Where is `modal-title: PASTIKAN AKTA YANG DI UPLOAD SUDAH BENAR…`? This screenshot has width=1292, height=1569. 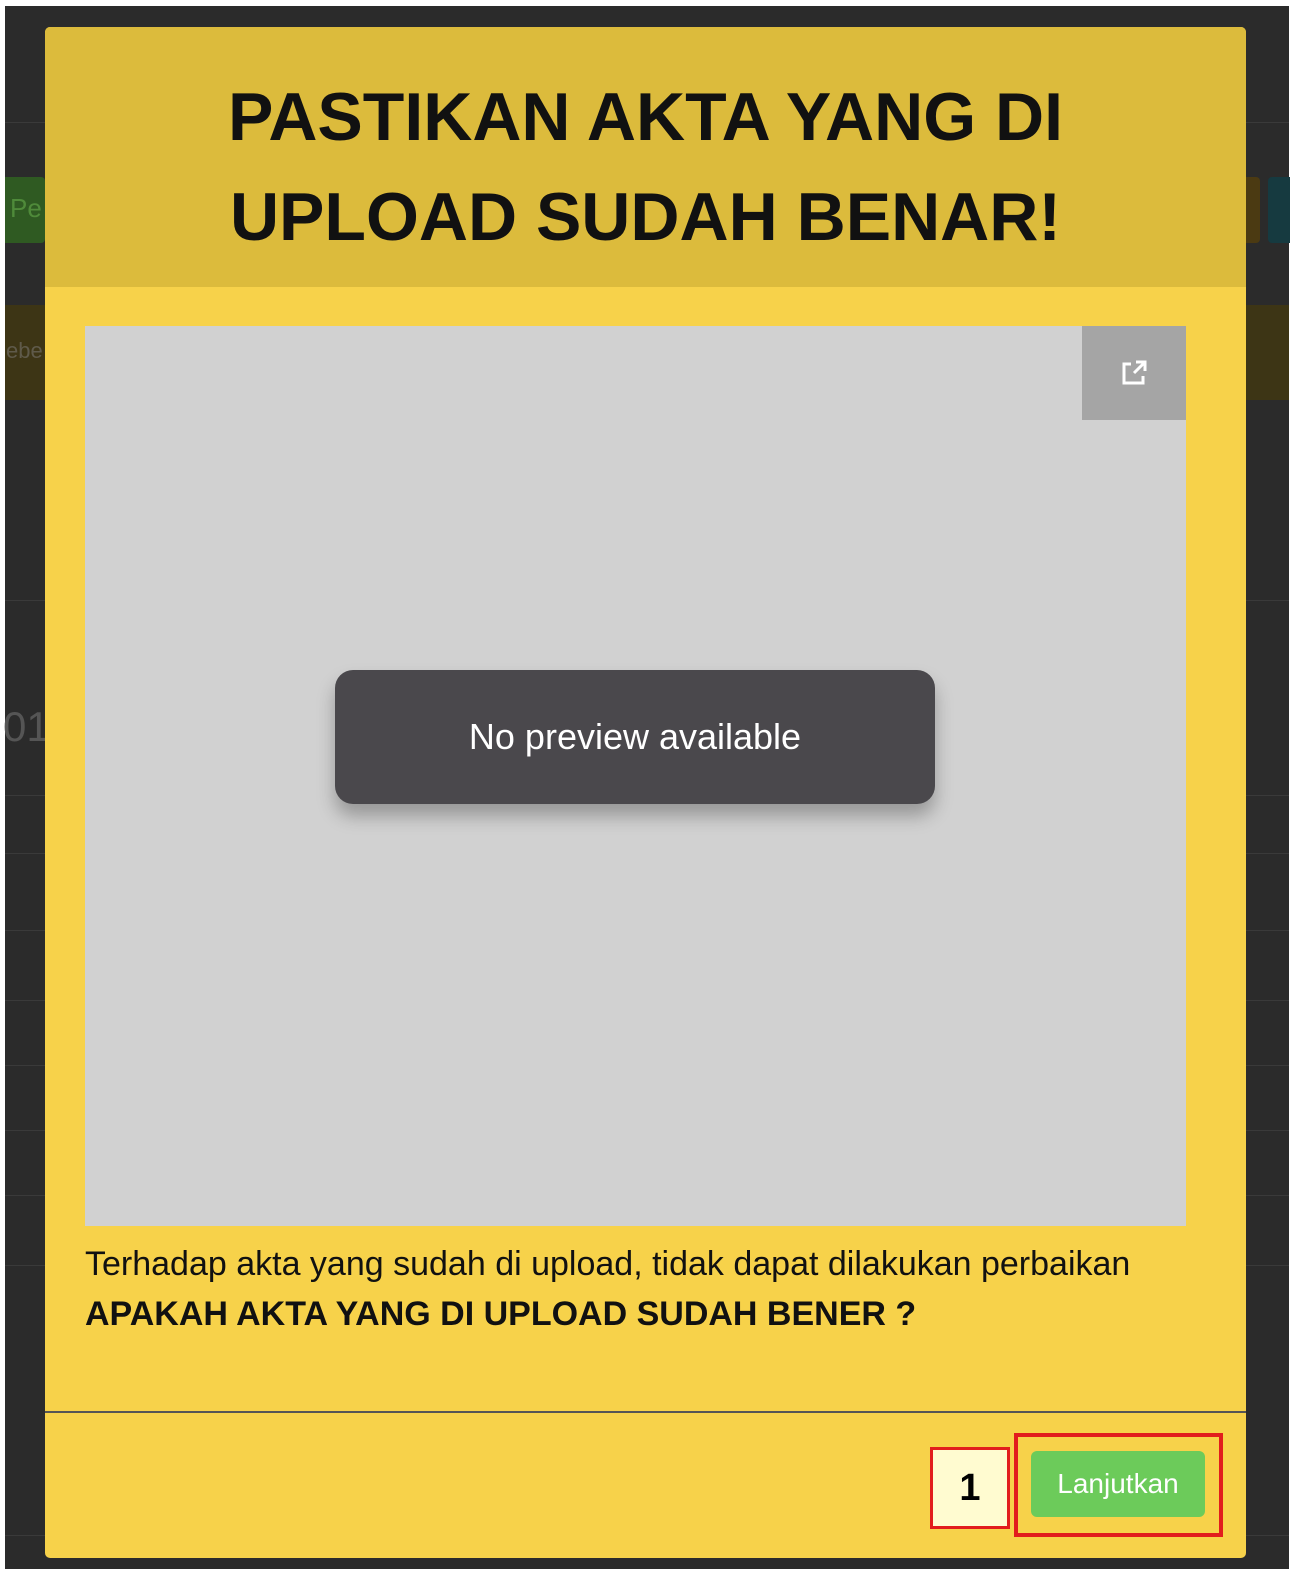
modal-title: PASTIKAN AKTA YANG DI UPLOAD SUDAH BENAR… is located at coordinates (645, 167).